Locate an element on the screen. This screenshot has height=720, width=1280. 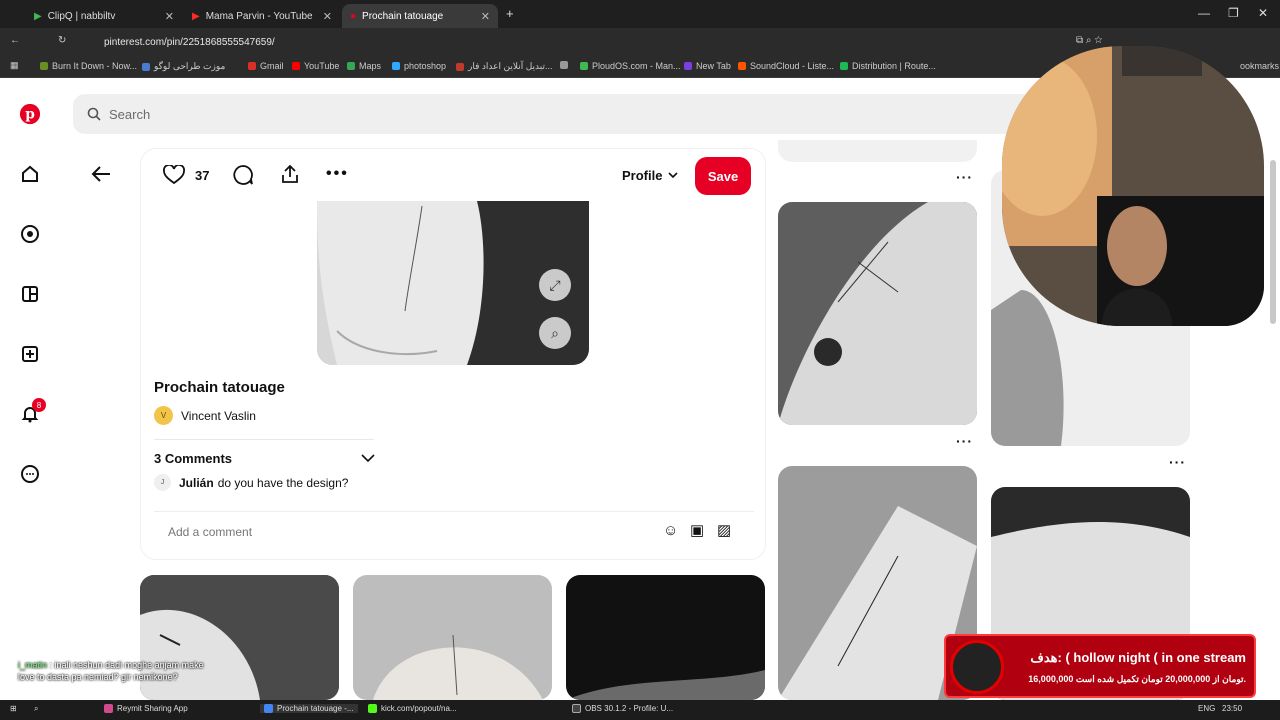
comment-author: Julián is located at coordinates (196, 483).